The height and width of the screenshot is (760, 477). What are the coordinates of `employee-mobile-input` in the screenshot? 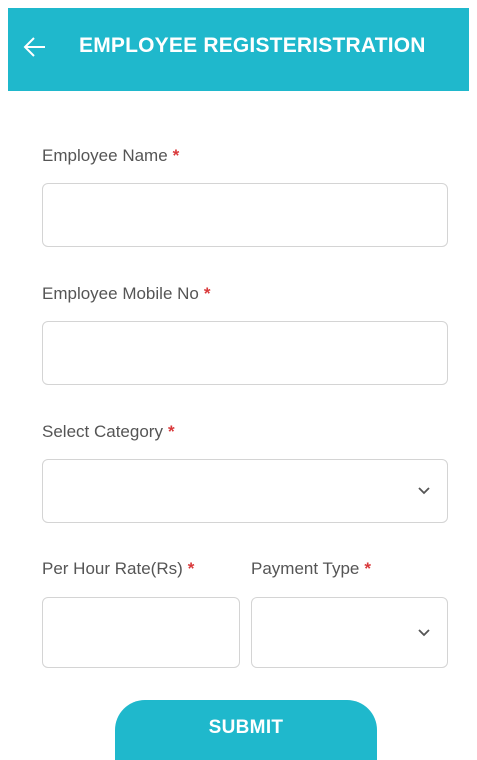 It's located at (245, 353).